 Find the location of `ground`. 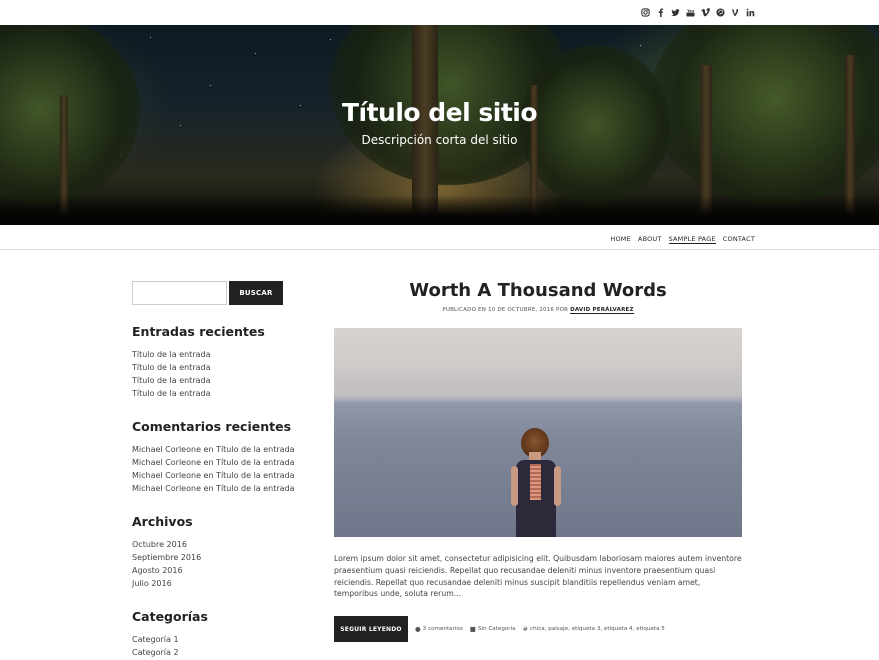

ground is located at coordinates (439, 210).